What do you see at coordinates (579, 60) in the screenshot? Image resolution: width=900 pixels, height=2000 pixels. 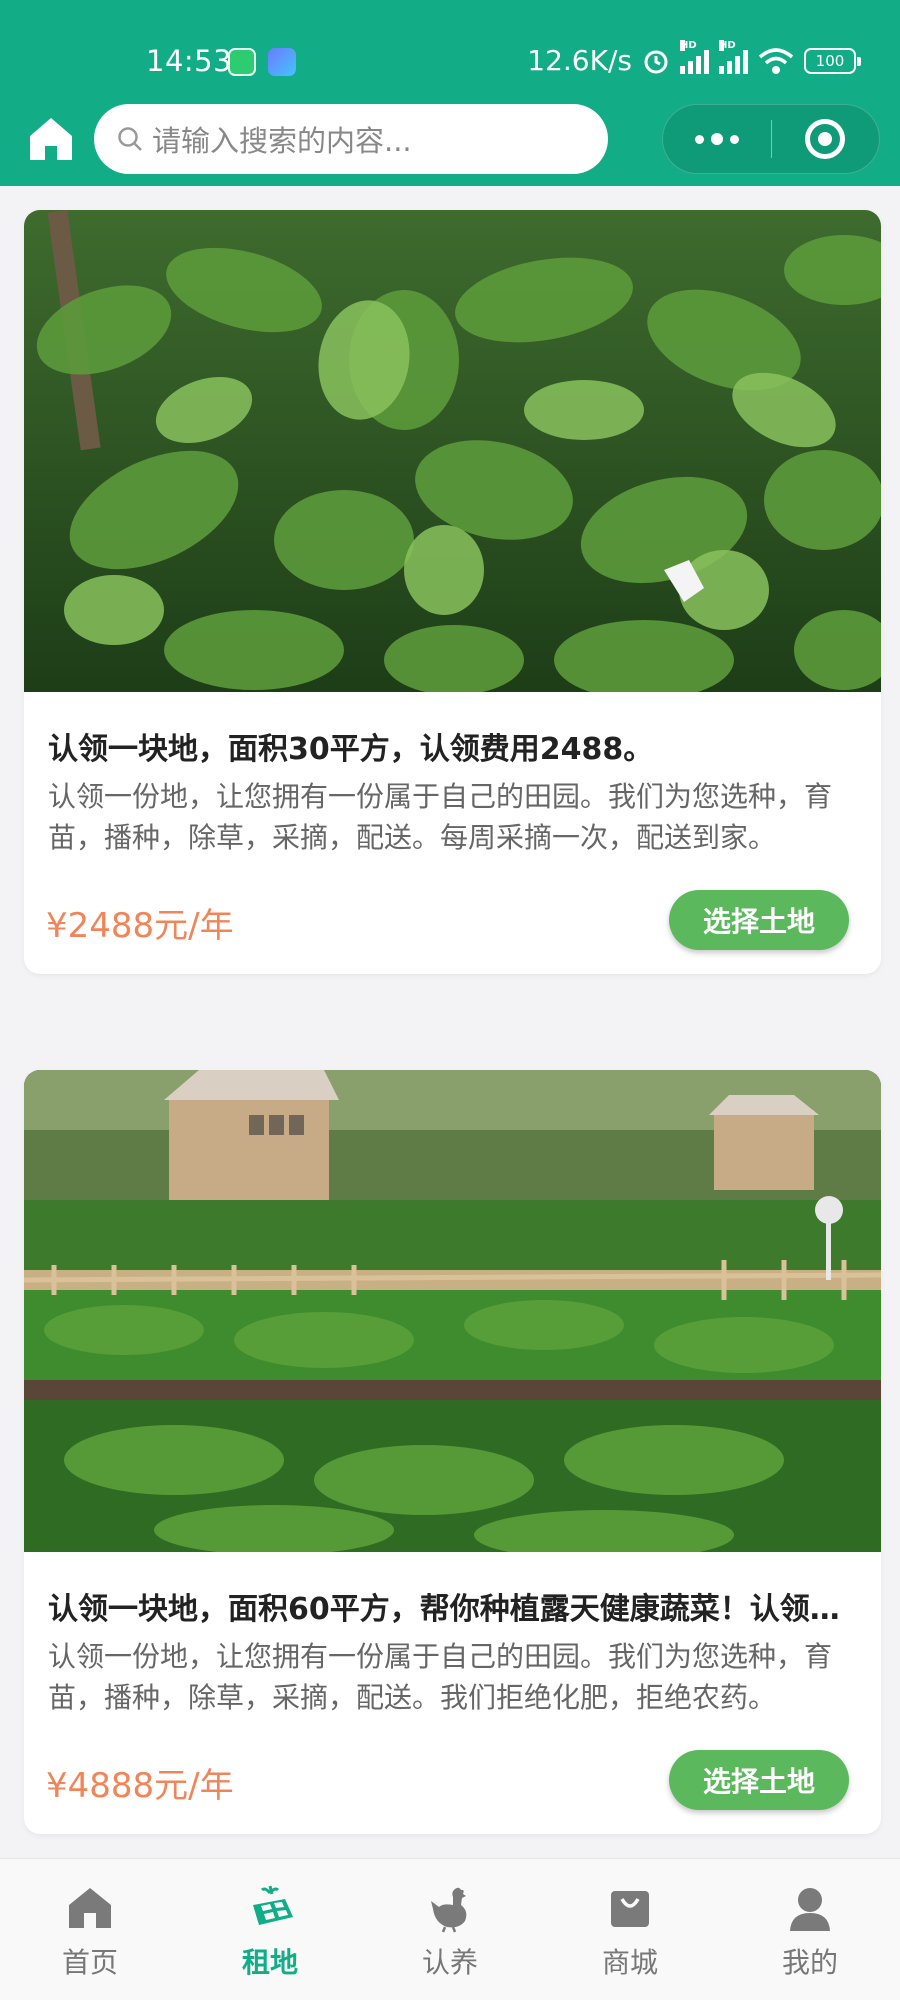 I see `network-speed: 12.6K/s` at bounding box center [579, 60].